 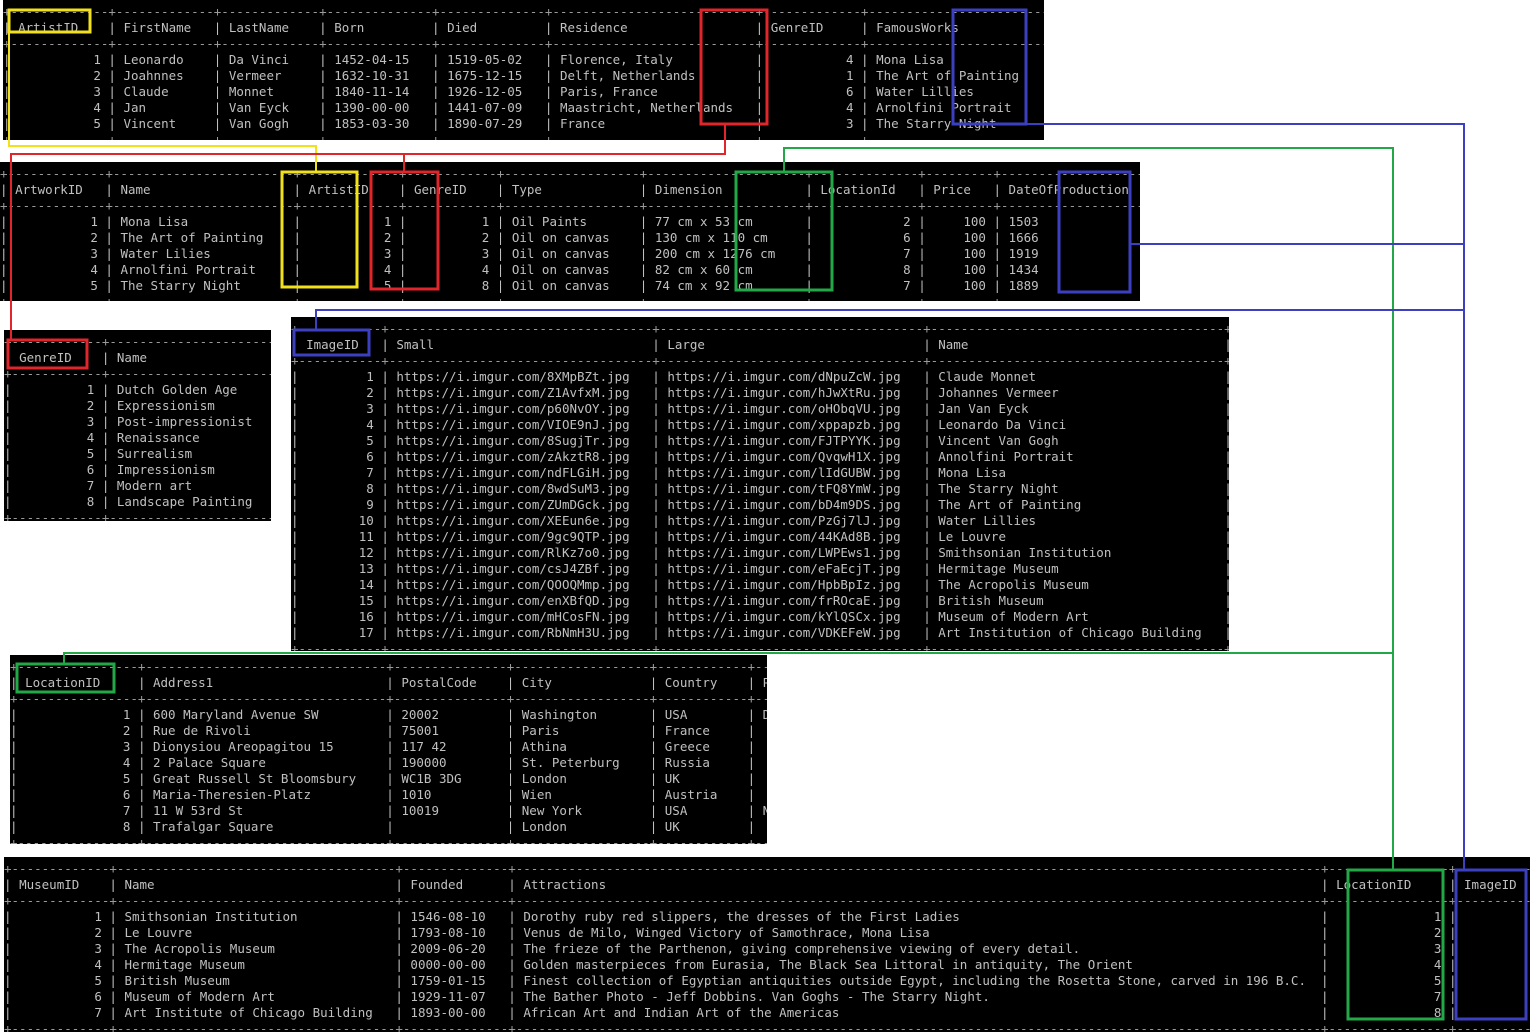 What do you see at coordinates (791, 424) in the screenshot?
I see `cell-large: https://i.imgur.com/xppapzb.jpg` at bounding box center [791, 424].